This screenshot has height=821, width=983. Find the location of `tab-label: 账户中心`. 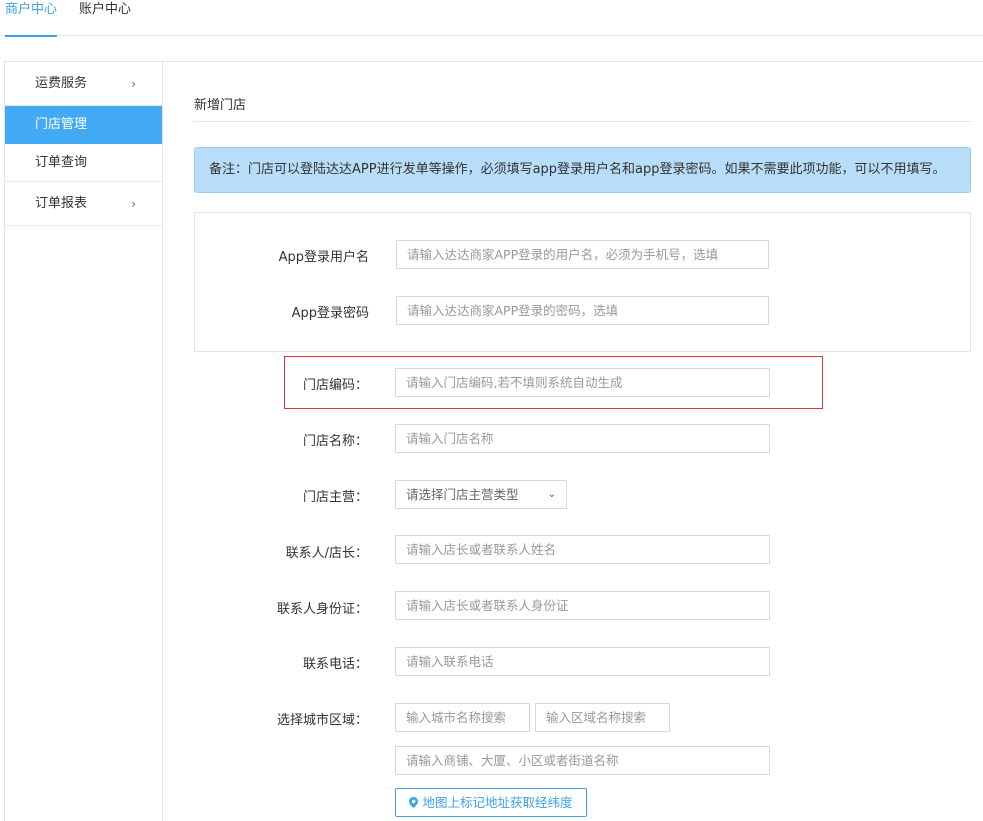

tab-label: 账户中心 is located at coordinates (105, 9).